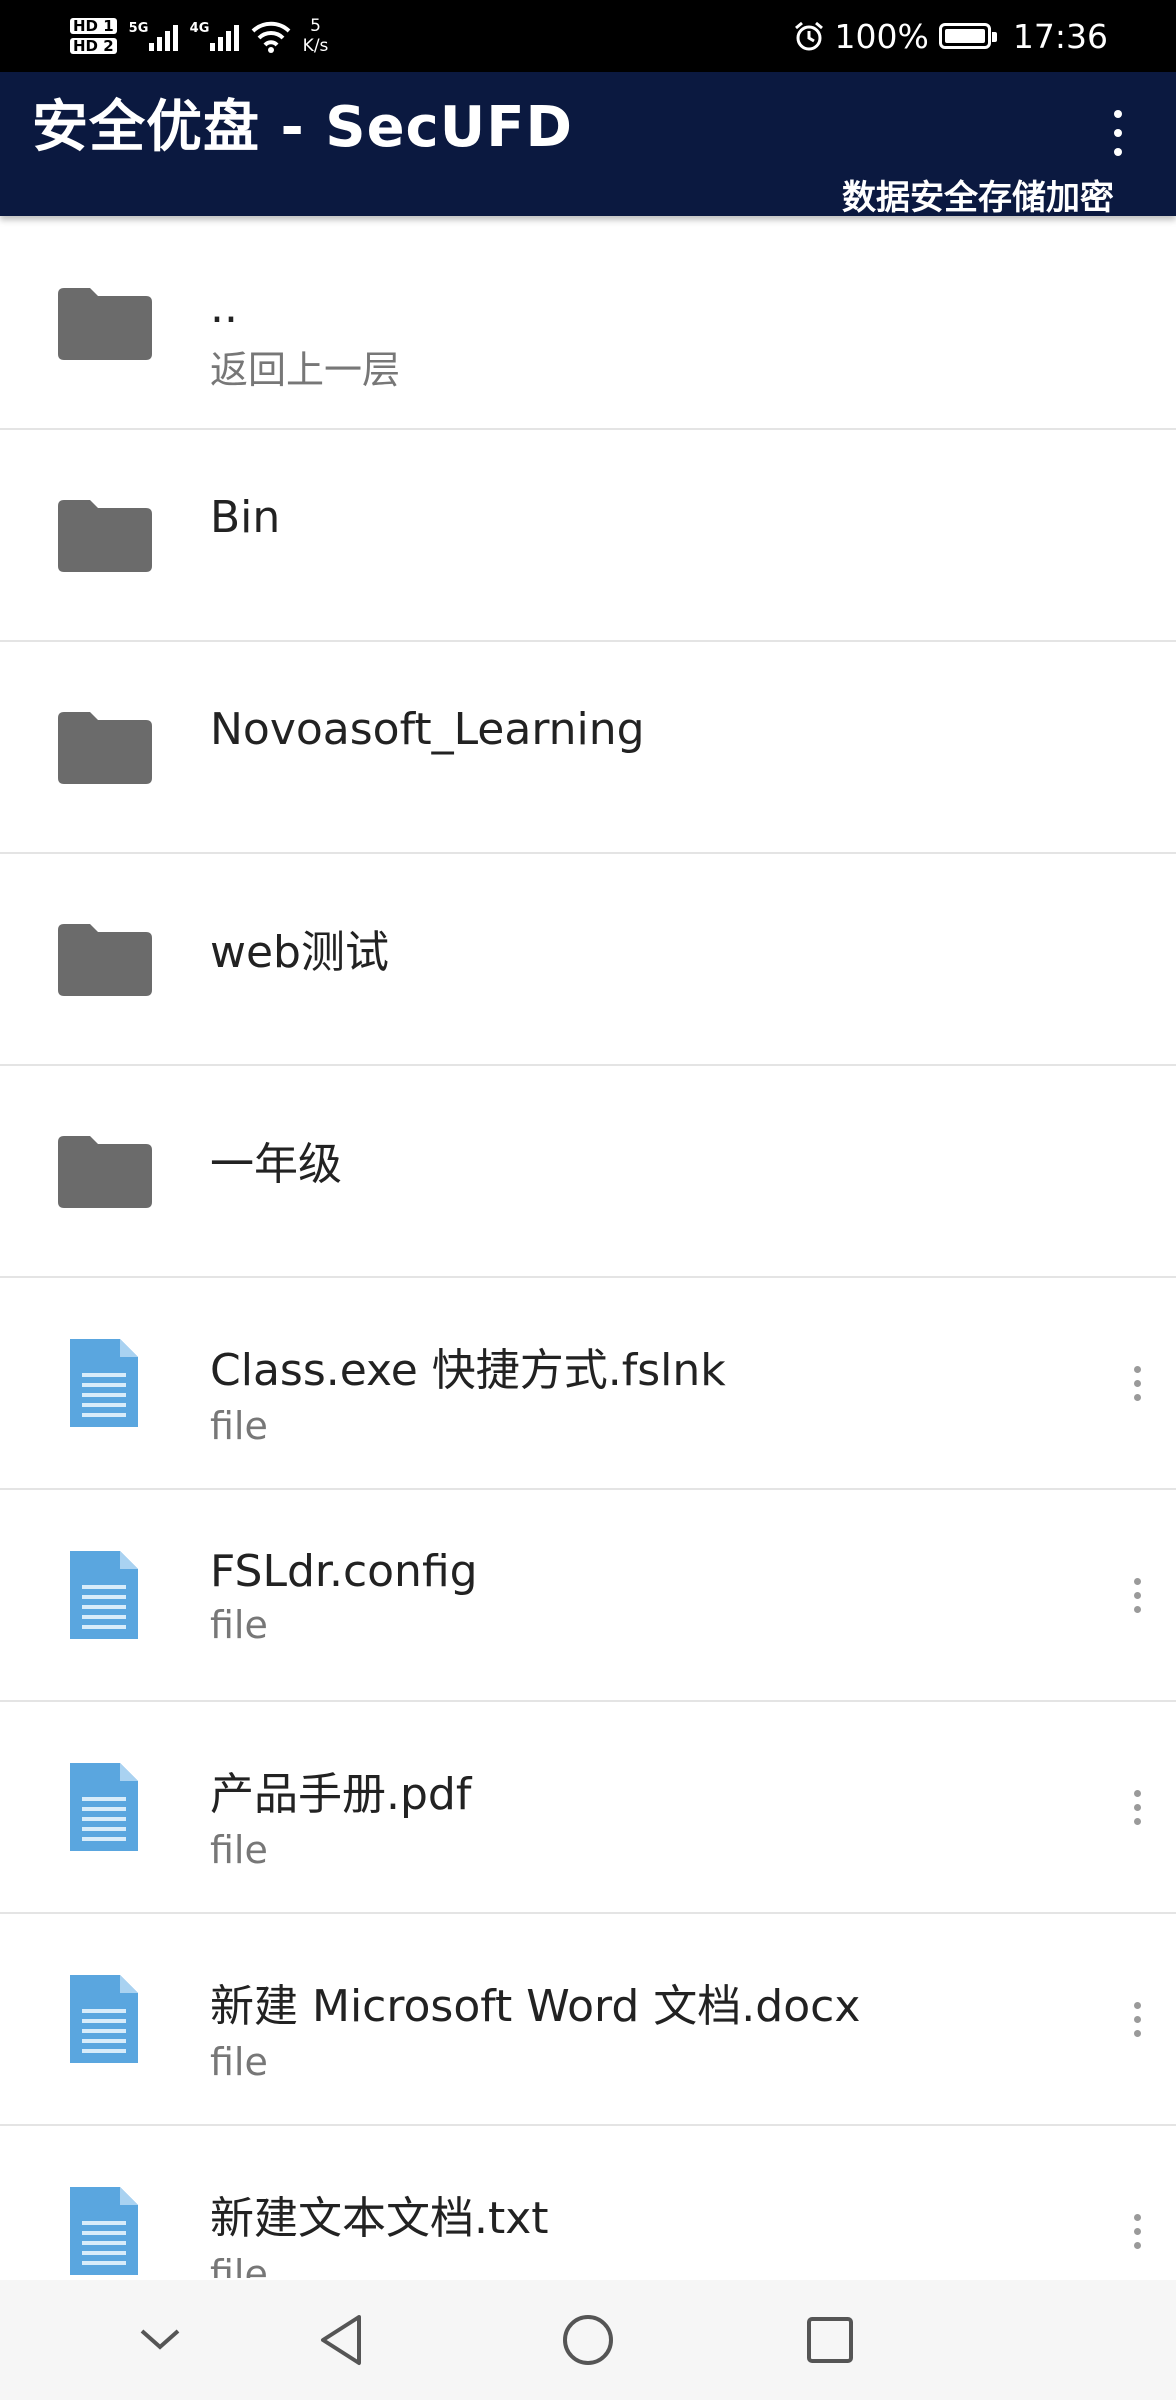 The height and width of the screenshot is (2400, 1176). I want to click on item-name: Class.exe 快捷方式.fslnk, so click(468, 1370).